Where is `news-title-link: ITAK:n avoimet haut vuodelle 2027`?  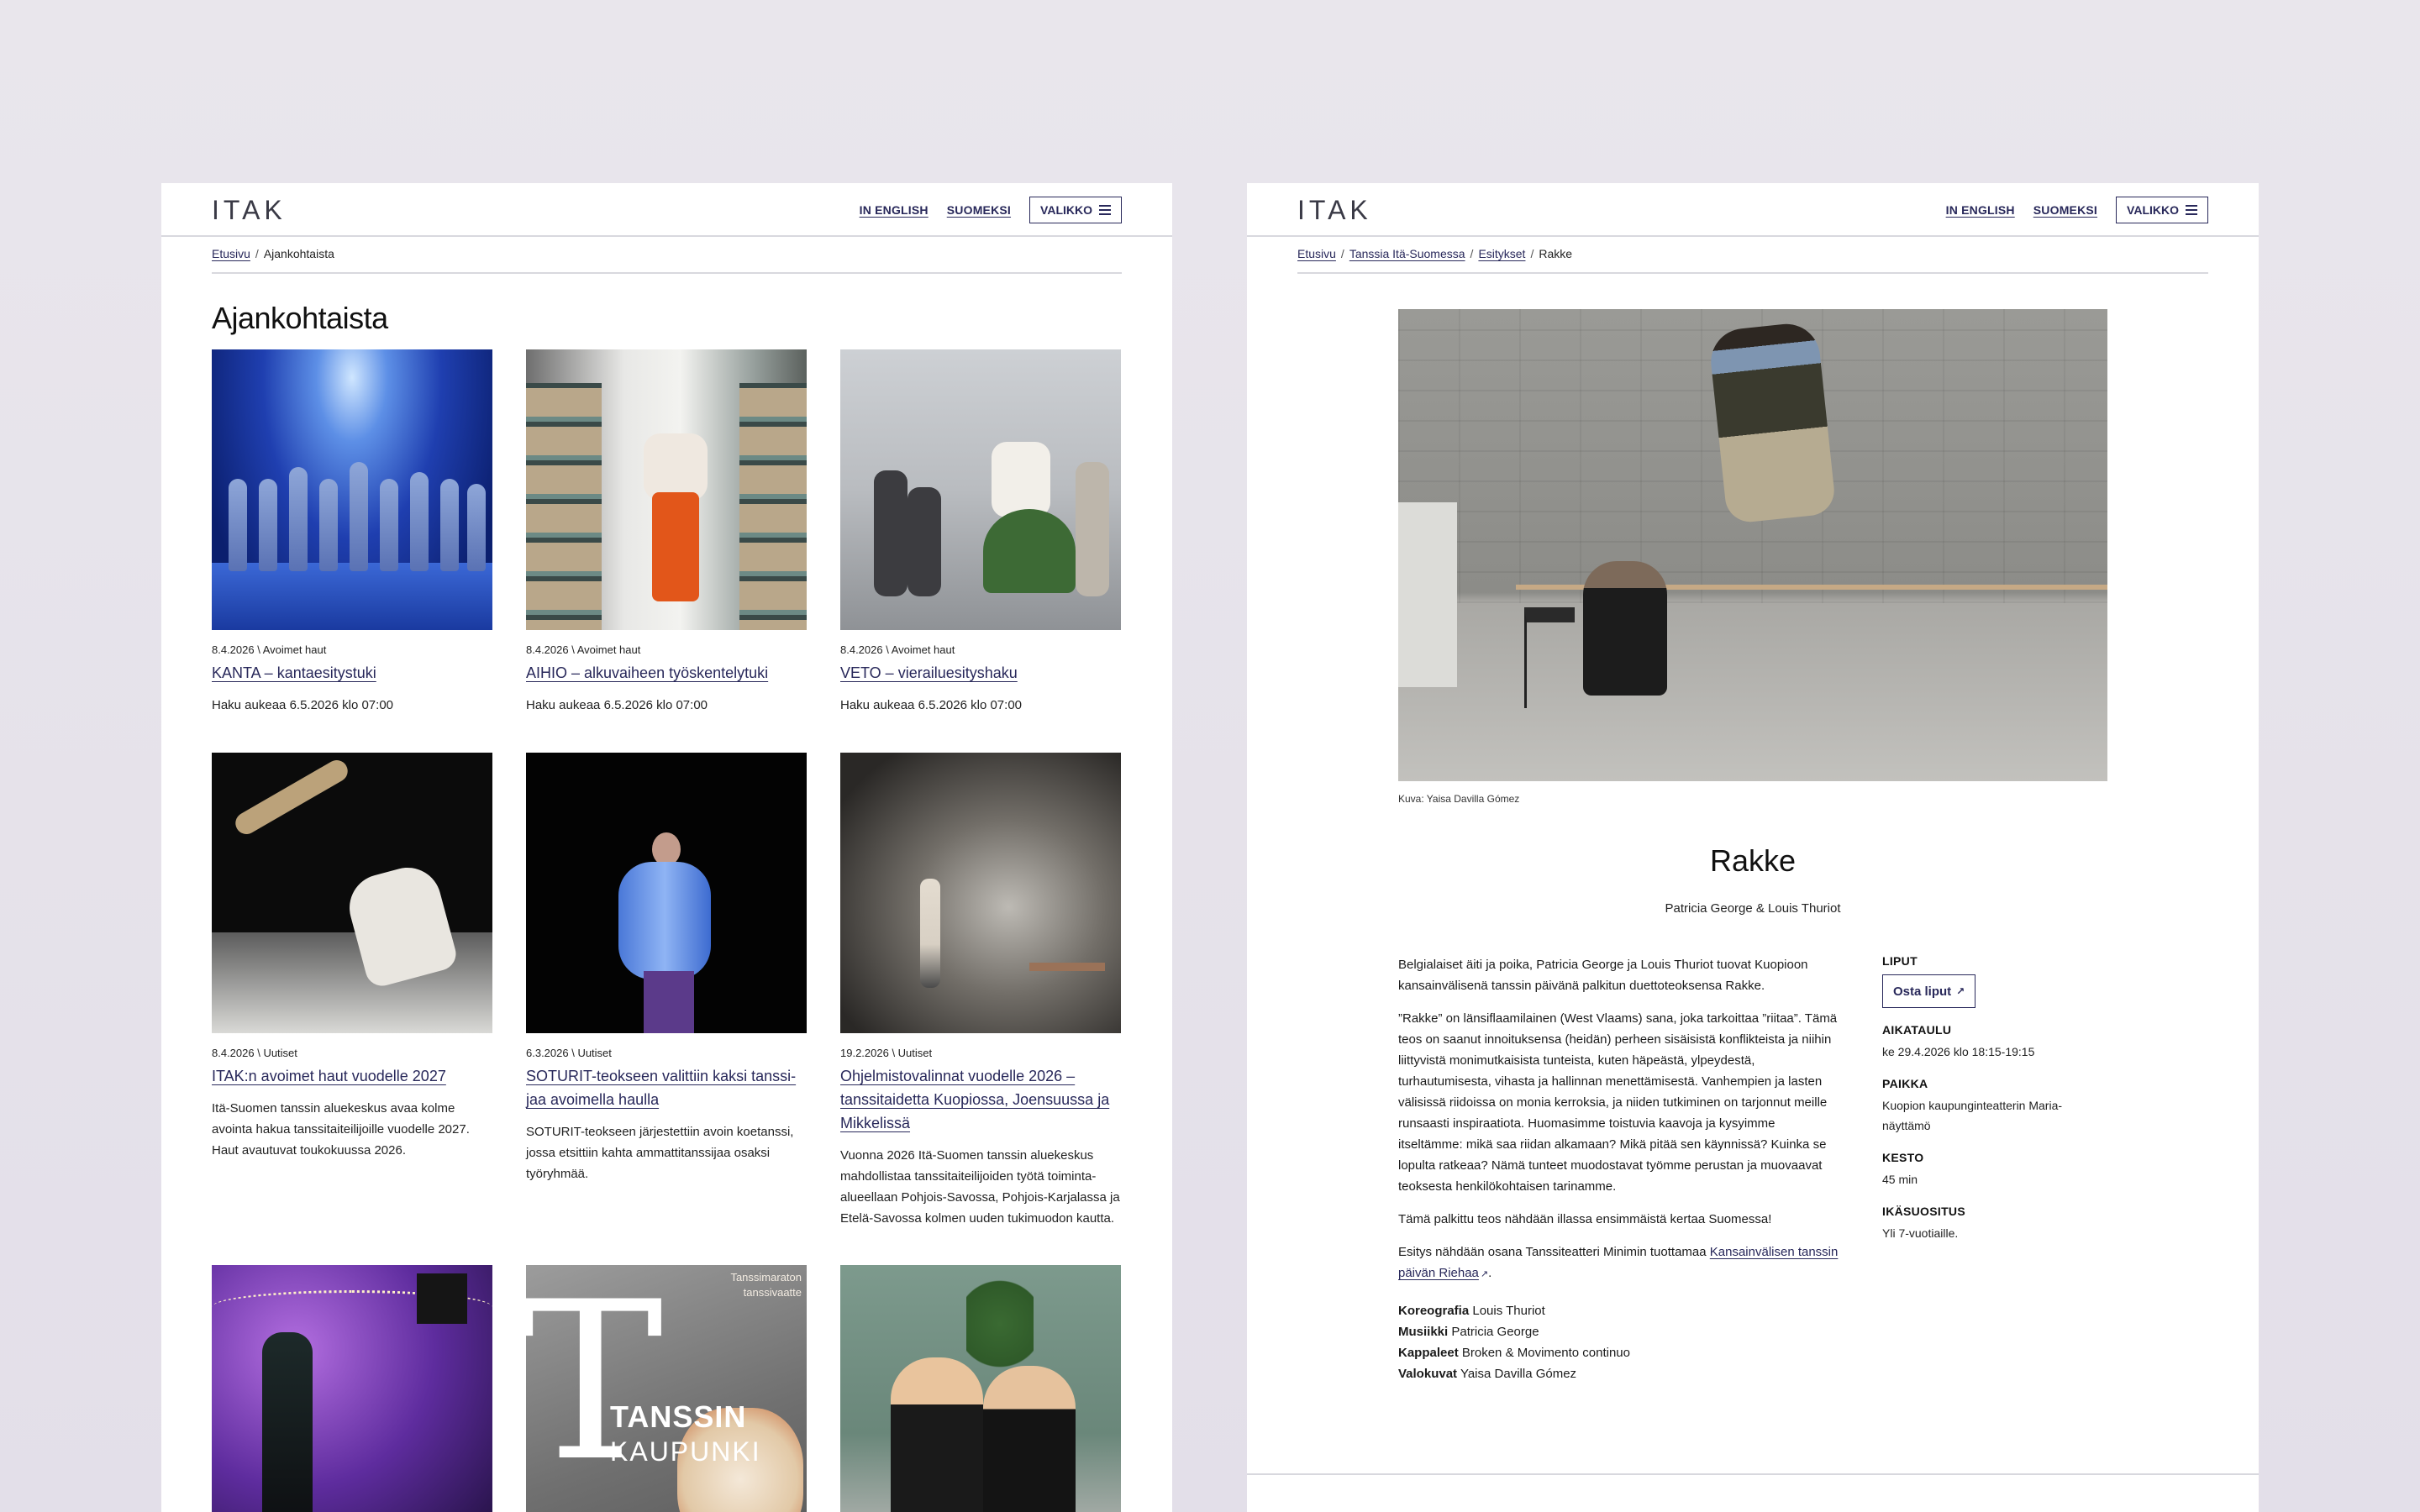
news-title-link: ITAK:n avoimet haut vuodelle 2027 is located at coordinates (352, 1076).